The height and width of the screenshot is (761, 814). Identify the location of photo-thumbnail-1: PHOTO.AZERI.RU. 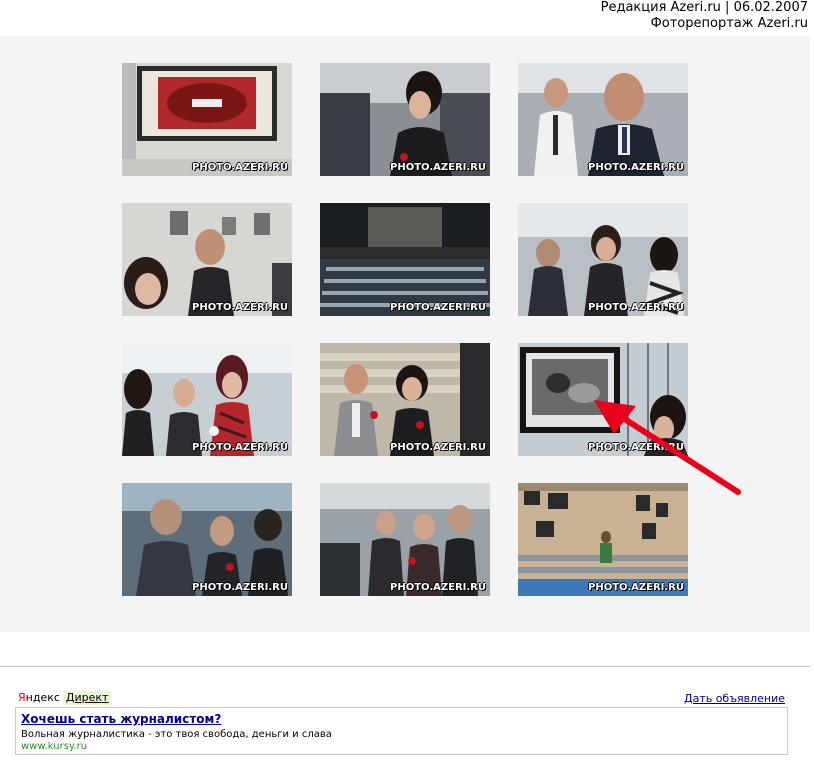
(207, 119).